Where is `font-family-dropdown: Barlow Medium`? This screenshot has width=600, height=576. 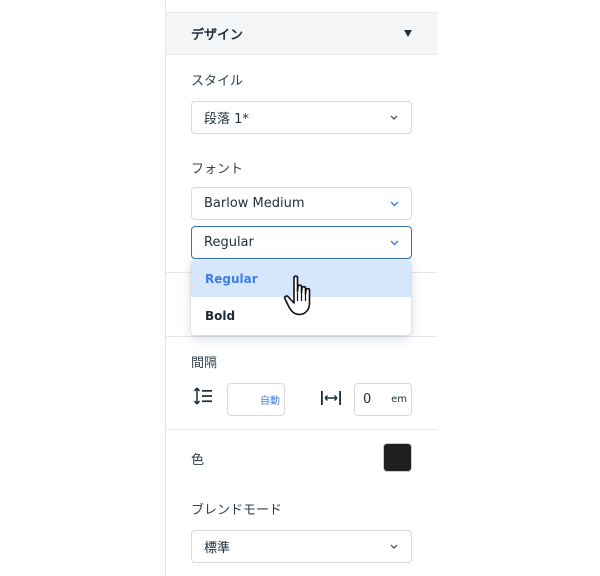
font-family-dropdown: Barlow Medium is located at coordinates (301, 203).